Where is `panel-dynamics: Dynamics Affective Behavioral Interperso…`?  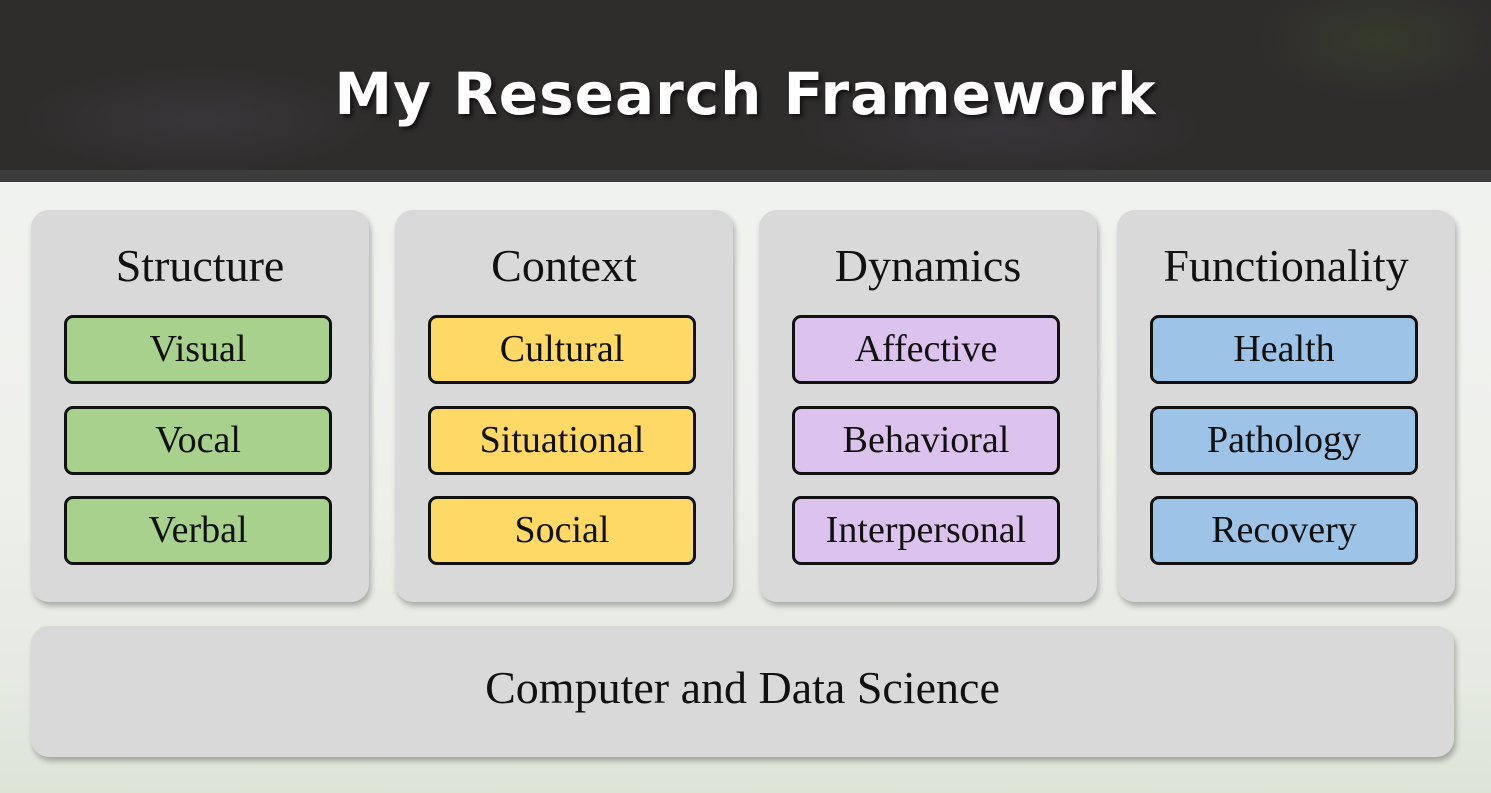 panel-dynamics: Dynamics Affective Behavioral Interperso… is located at coordinates (928, 406).